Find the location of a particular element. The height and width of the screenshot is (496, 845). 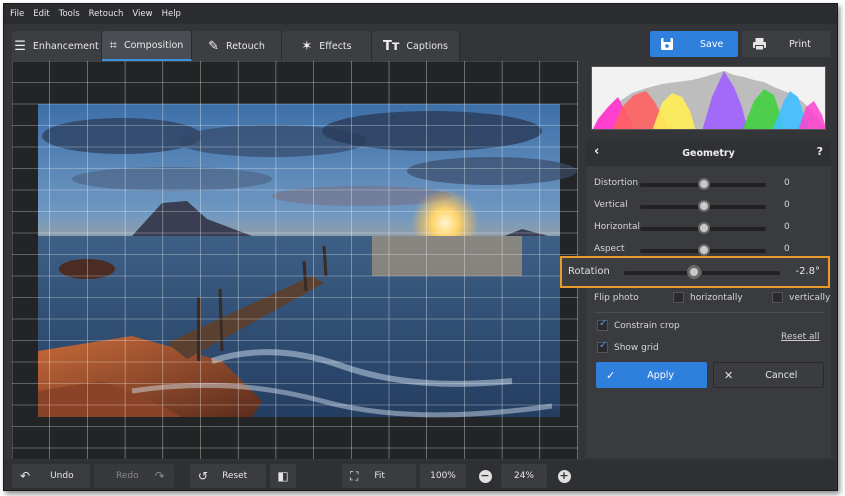

show-grid-checkbox is located at coordinates (602, 346).